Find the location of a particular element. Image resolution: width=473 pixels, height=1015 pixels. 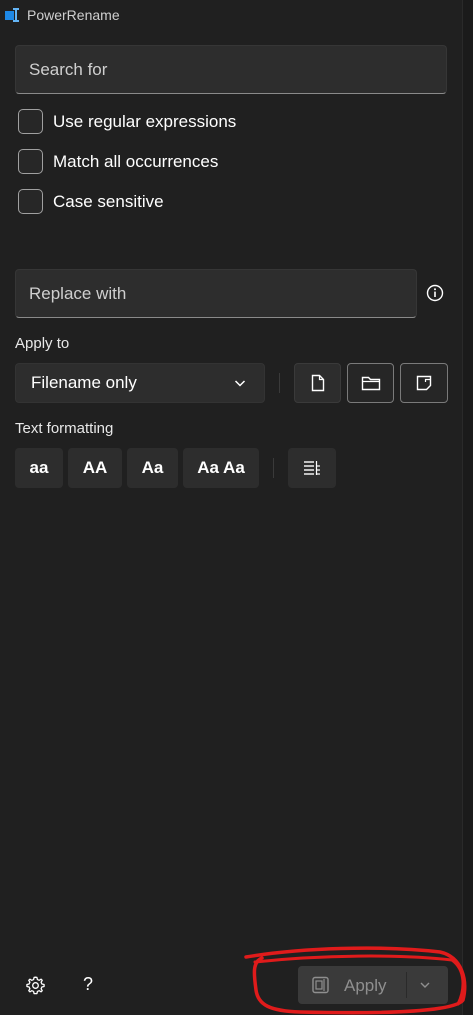

use-regex-checkbox is located at coordinates (30, 121).